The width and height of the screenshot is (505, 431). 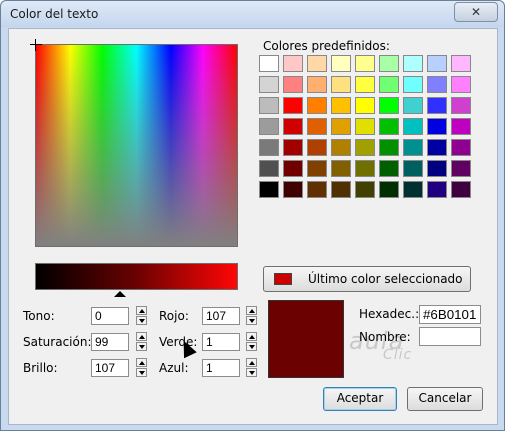 I want to click on hex-field, so click(x=450, y=314).